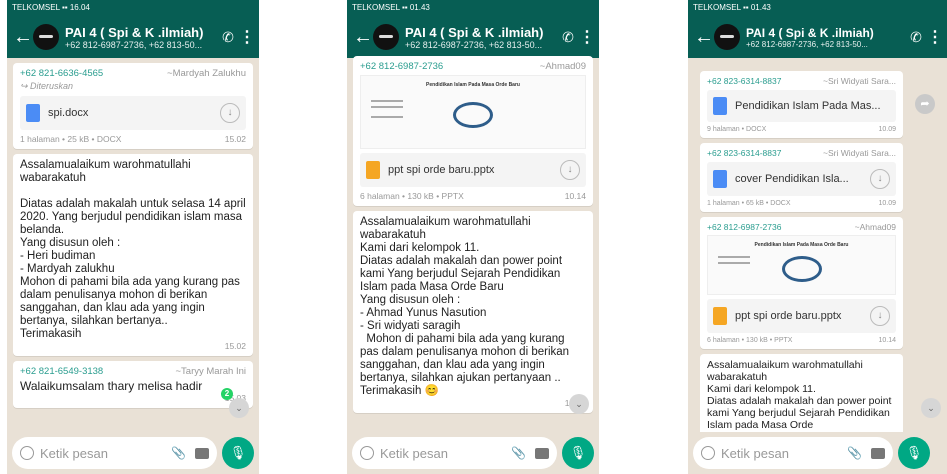 Image resolution: width=947 pixels, height=474 pixels. Describe the element at coordinates (235, 346) in the screenshot. I see `message-time: 15.02` at that location.